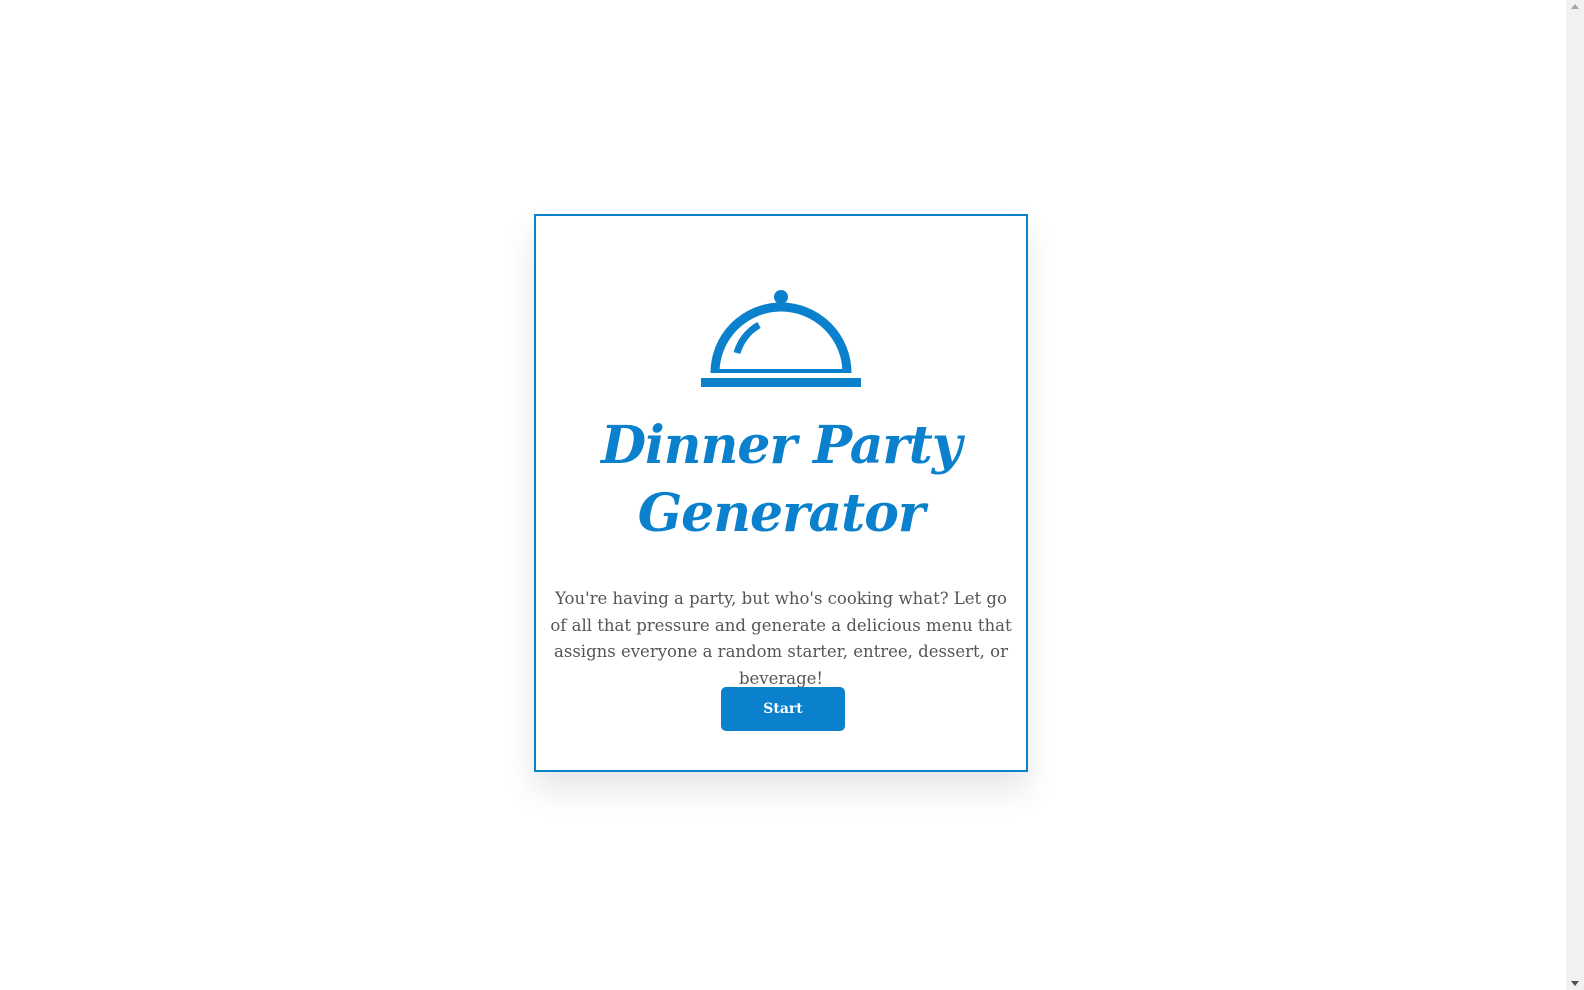 The height and width of the screenshot is (990, 1584). I want to click on page-title: Dinner Party Generator, so click(781, 480).